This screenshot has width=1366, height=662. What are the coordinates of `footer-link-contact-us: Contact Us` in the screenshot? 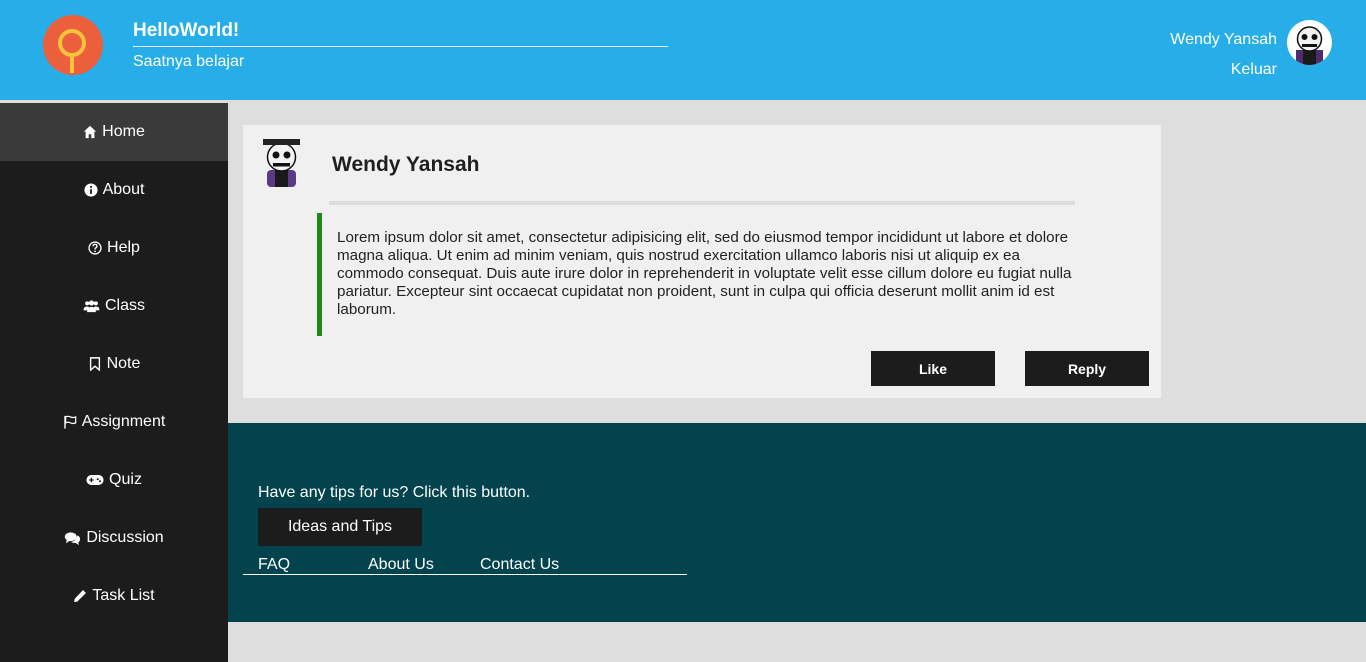 It's located at (519, 565).